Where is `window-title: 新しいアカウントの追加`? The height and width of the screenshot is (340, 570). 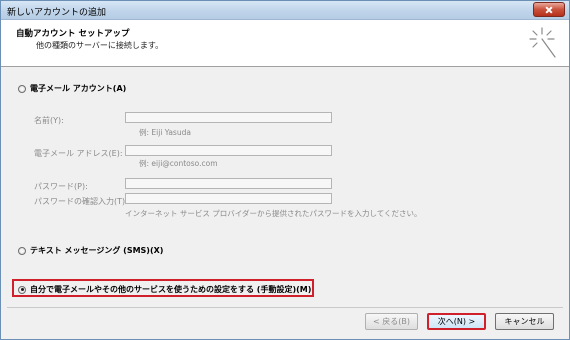
window-title: 新しいアカウントの追加 is located at coordinates (57, 13).